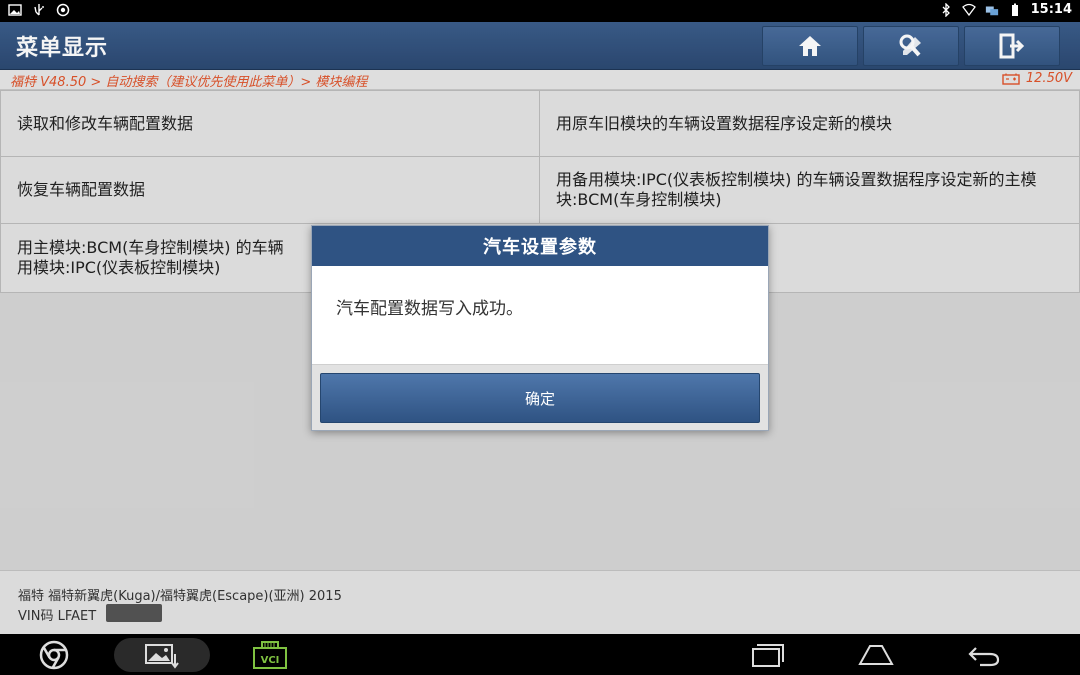 The height and width of the screenshot is (675, 1080). What do you see at coordinates (63, 10) in the screenshot?
I see `settings-gear-icon` at bounding box center [63, 10].